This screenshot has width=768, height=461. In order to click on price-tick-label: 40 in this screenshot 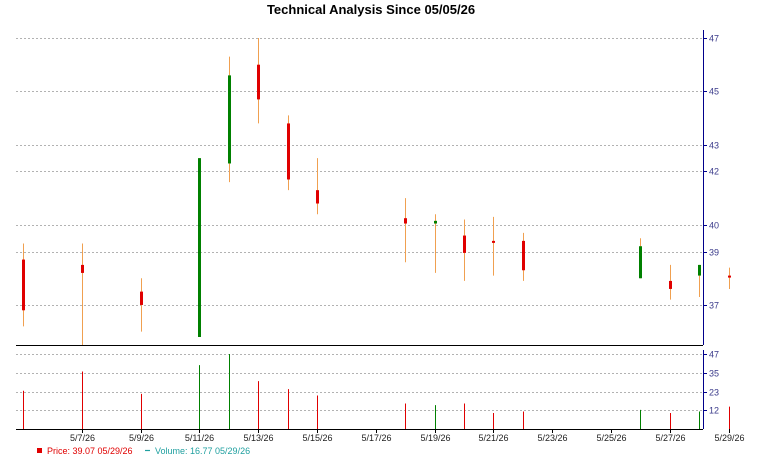, I will do `click(714, 226)`.